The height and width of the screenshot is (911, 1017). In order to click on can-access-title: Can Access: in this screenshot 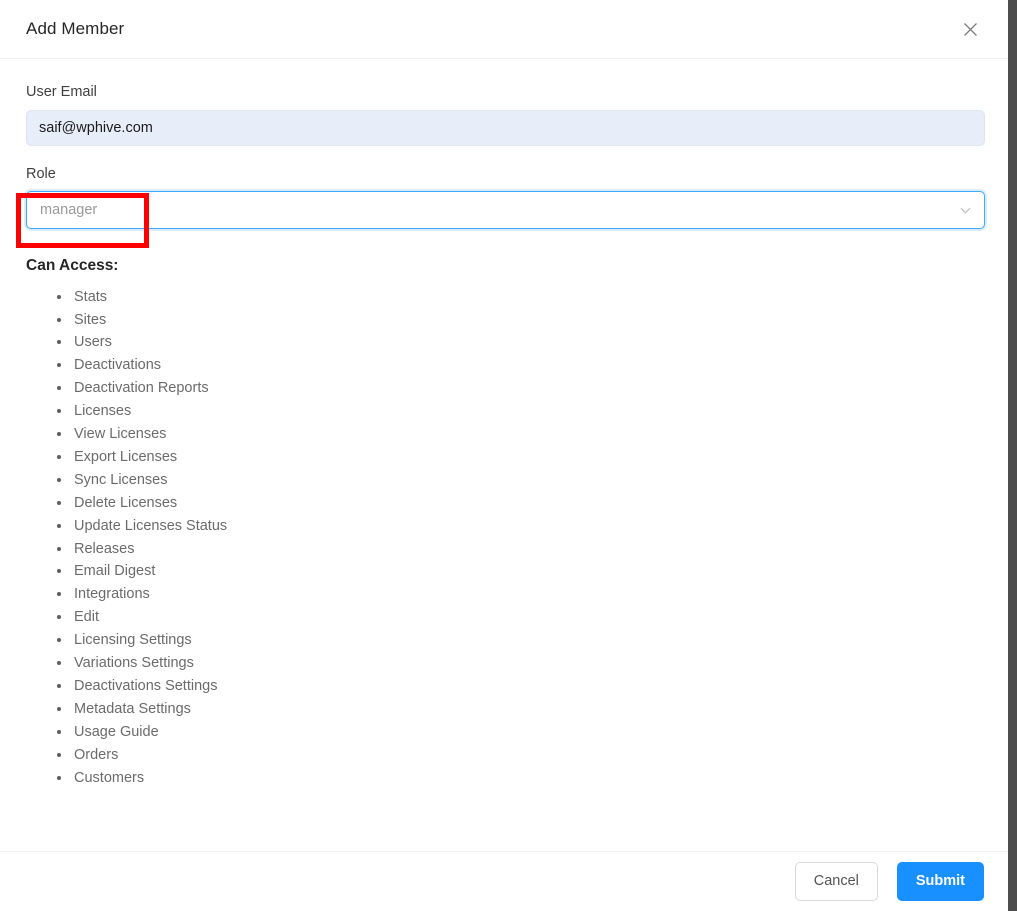, I will do `click(72, 265)`.